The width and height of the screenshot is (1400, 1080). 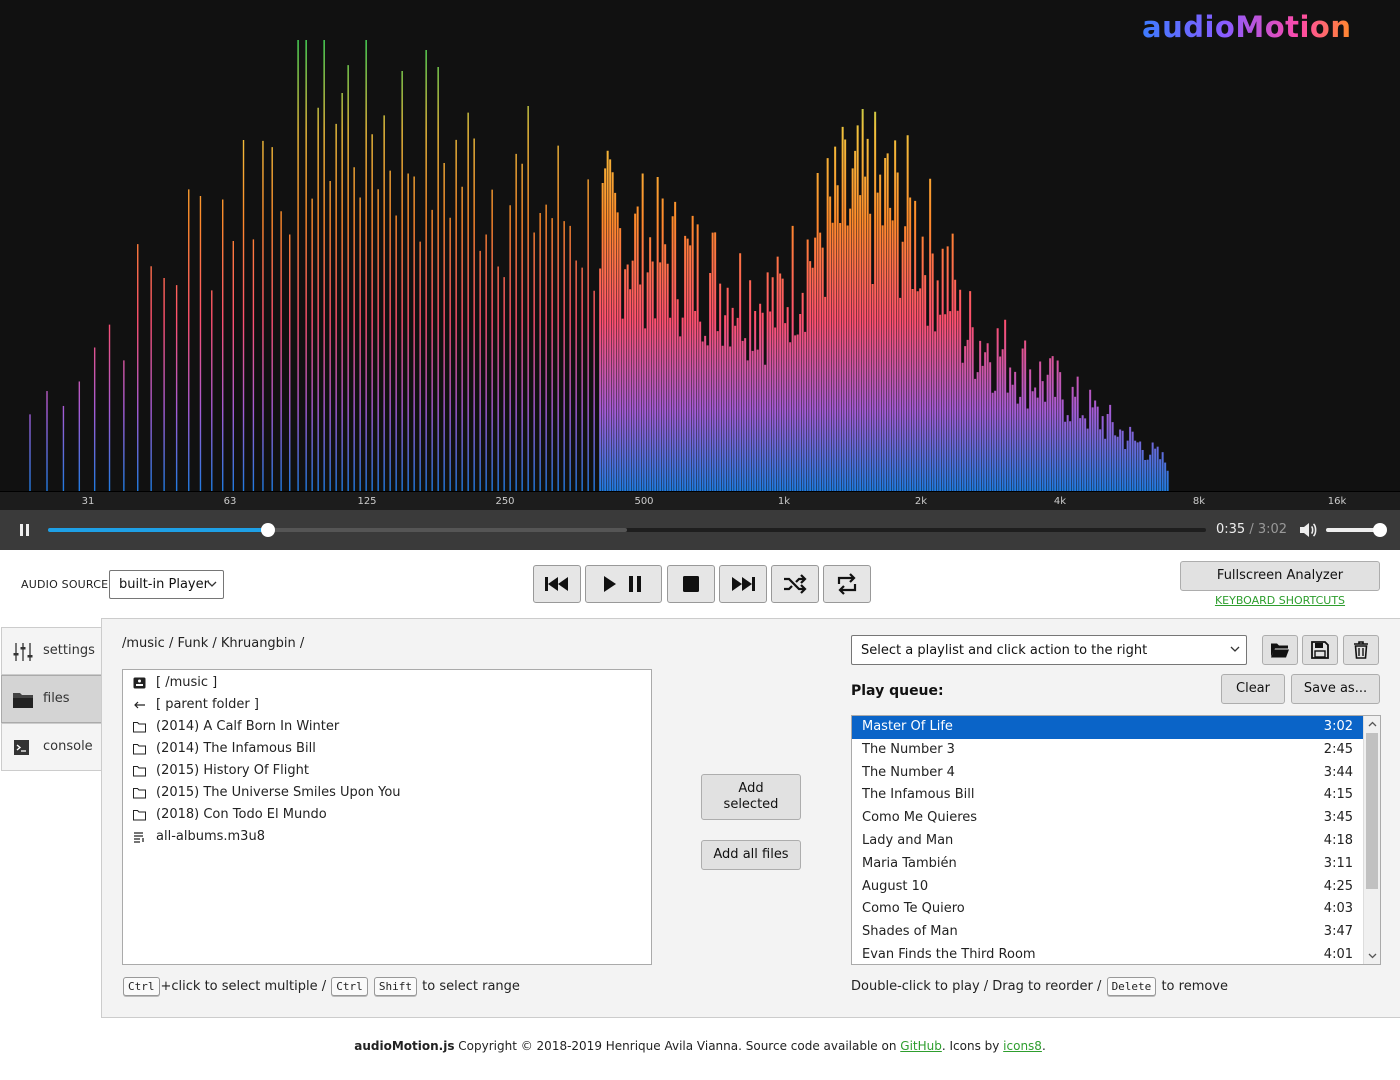 What do you see at coordinates (24, 530) in the screenshot?
I see `pause-icon` at bounding box center [24, 530].